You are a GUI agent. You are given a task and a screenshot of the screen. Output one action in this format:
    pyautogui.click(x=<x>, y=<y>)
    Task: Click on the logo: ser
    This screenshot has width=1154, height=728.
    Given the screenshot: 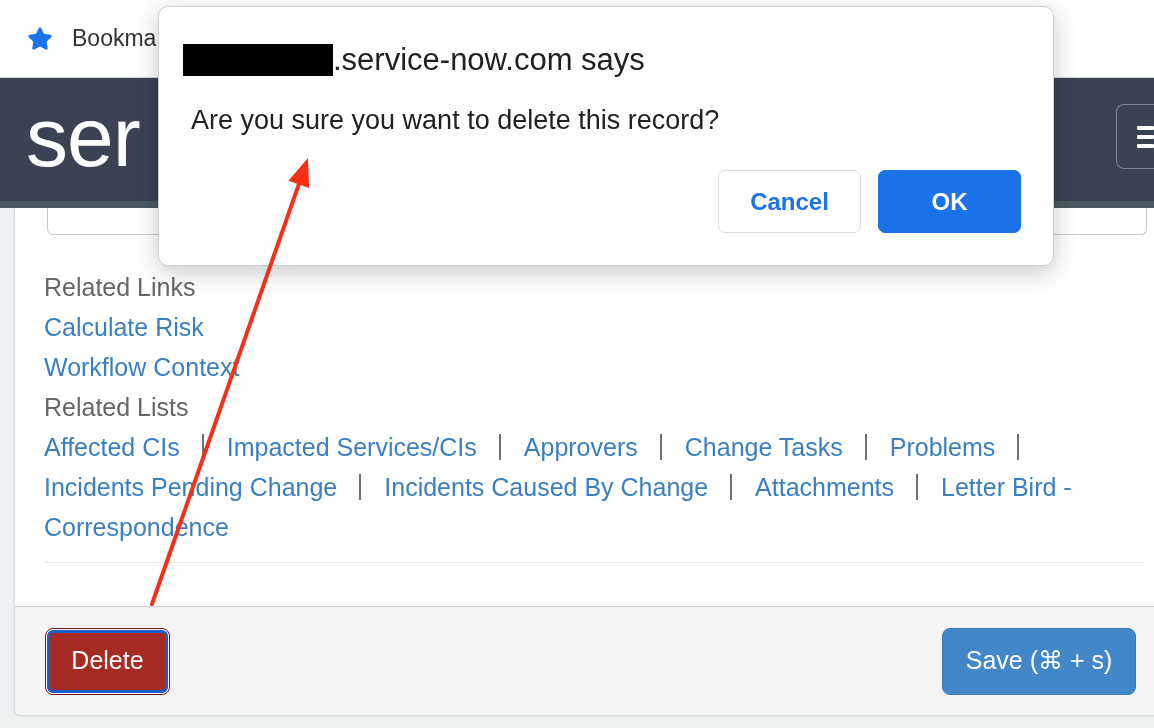 What is the action you would take?
    pyautogui.click(x=83, y=136)
    